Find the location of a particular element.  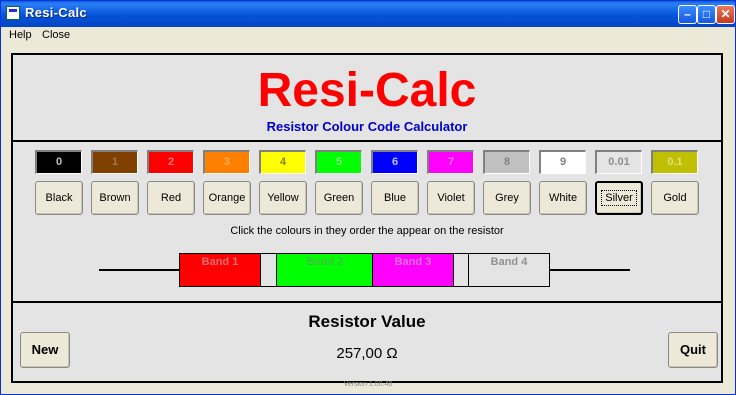

colour-button-label: Black is located at coordinates (59, 198).